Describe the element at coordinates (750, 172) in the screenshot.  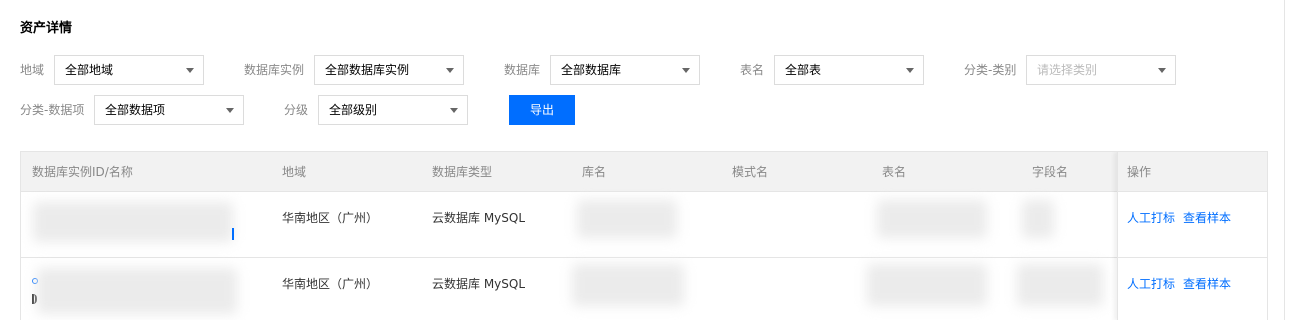
I see `col-header-schema: 模式名` at that location.